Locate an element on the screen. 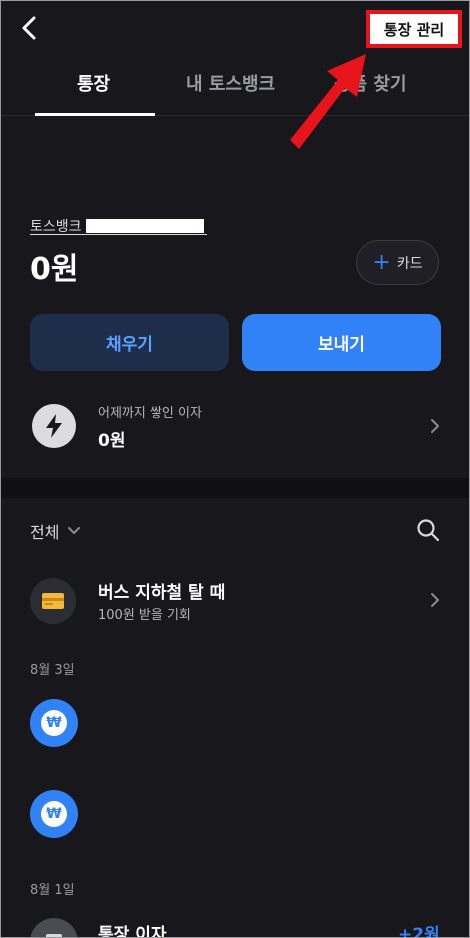 Image resolution: width=470 pixels, height=938 pixels. tab-account: 통장 is located at coordinates (93, 83).